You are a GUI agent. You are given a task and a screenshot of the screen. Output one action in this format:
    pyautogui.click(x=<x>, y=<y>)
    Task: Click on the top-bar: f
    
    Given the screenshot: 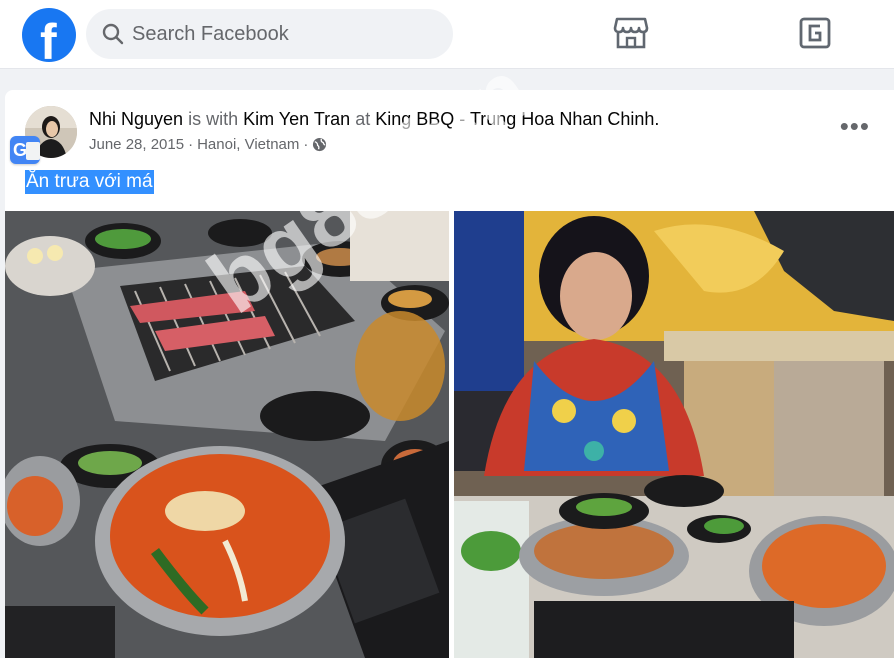 What is the action you would take?
    pyautogui.click(x=447, y=34)
    